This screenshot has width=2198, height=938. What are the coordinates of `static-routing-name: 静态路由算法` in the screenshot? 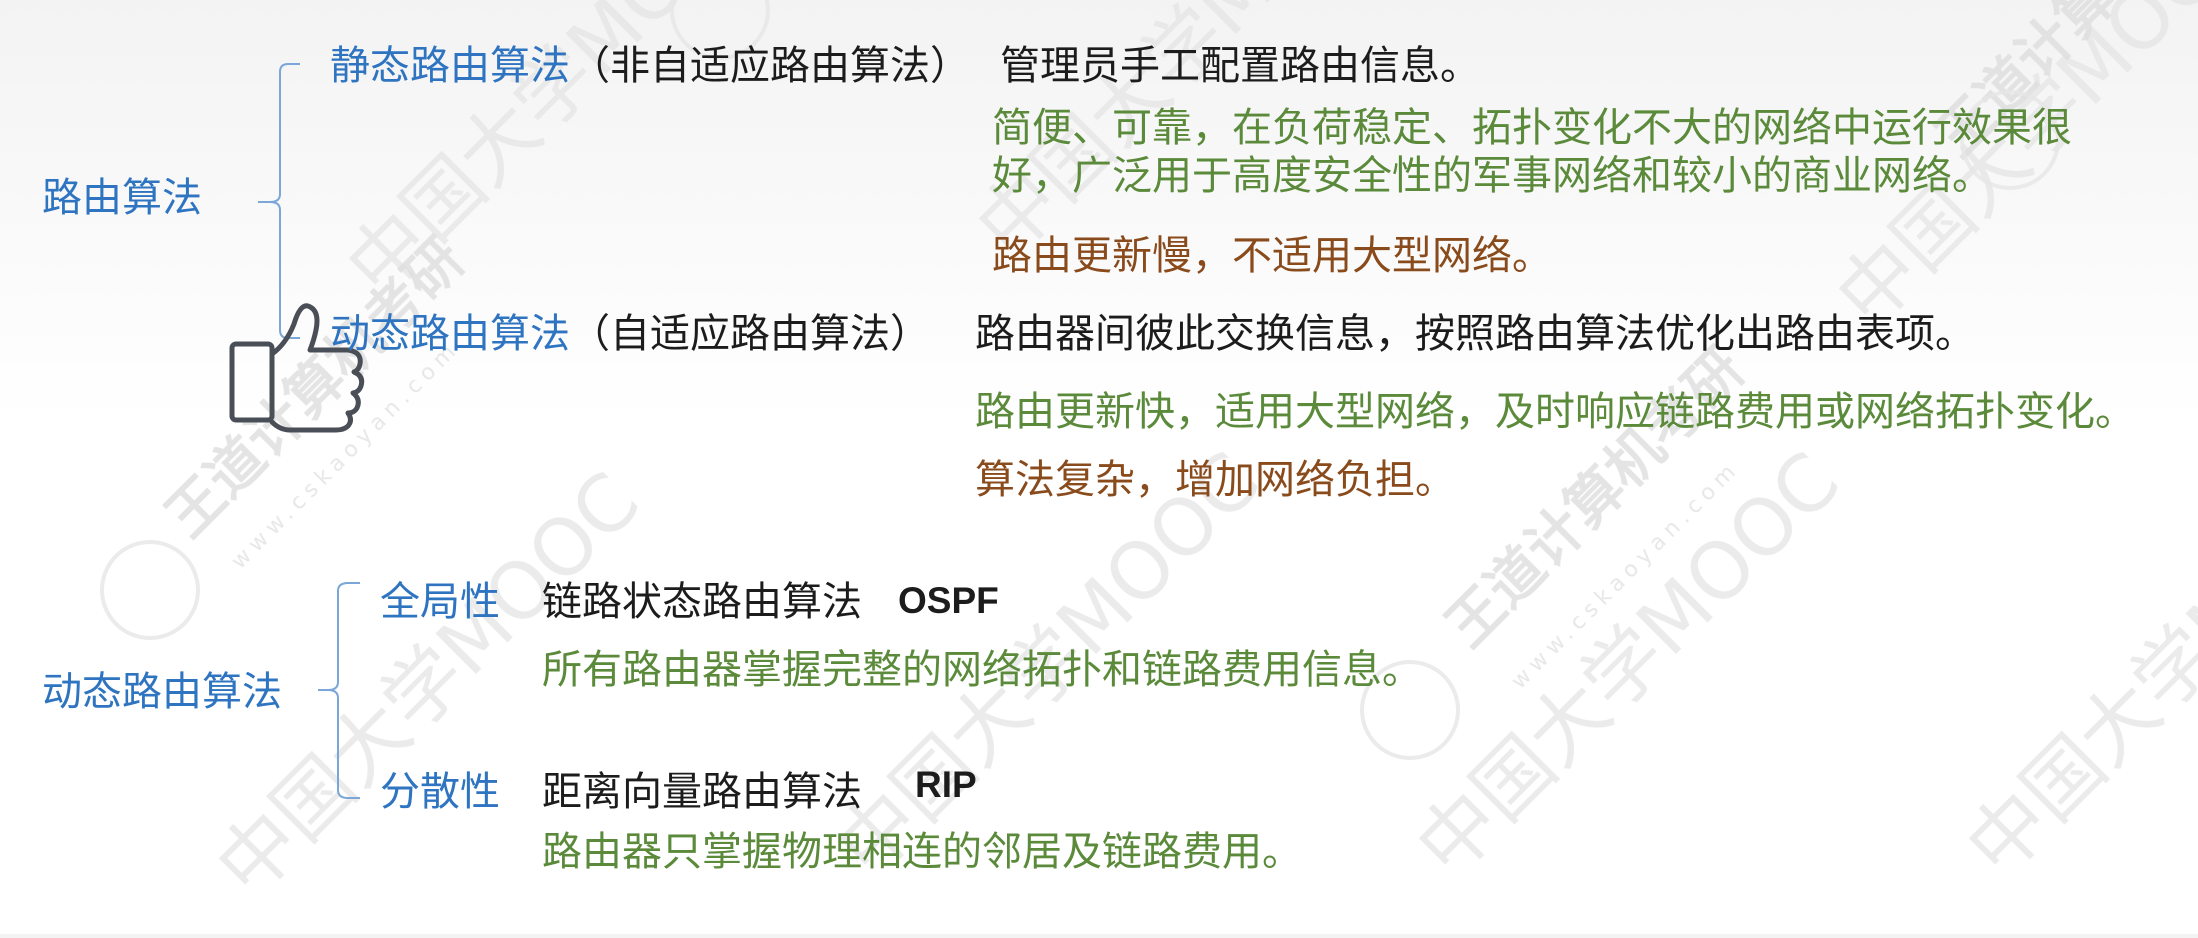 It's located at (450, 66).